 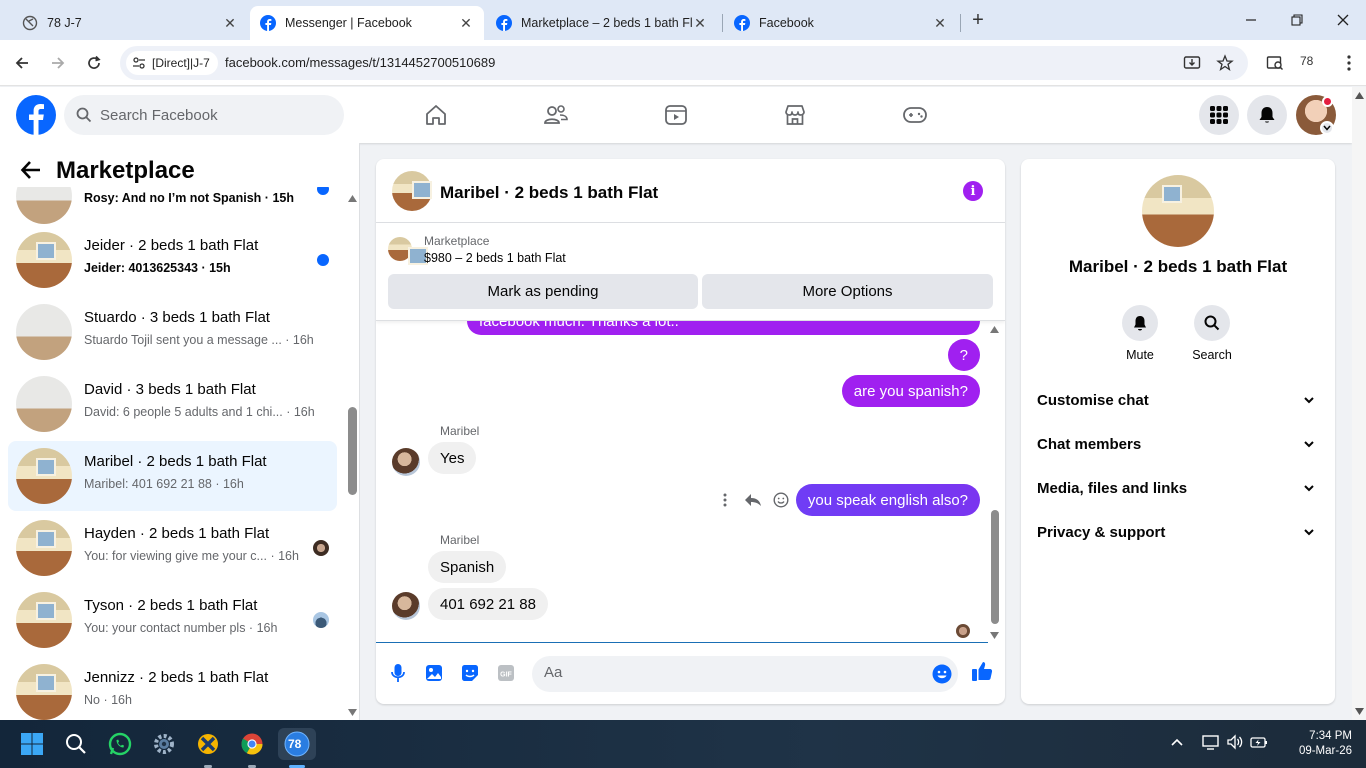 What do you see at coordinates (164, 744) in the screenshot?
I see `settings-gear-icon` at bounding box center [164, 744].